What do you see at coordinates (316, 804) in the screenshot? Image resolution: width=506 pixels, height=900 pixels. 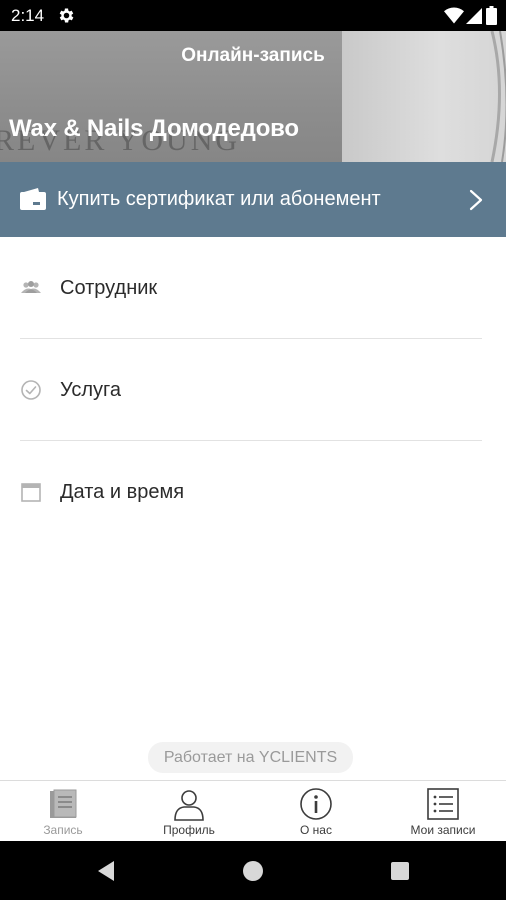 I see `info-icon` at bounding box center [316, 804].